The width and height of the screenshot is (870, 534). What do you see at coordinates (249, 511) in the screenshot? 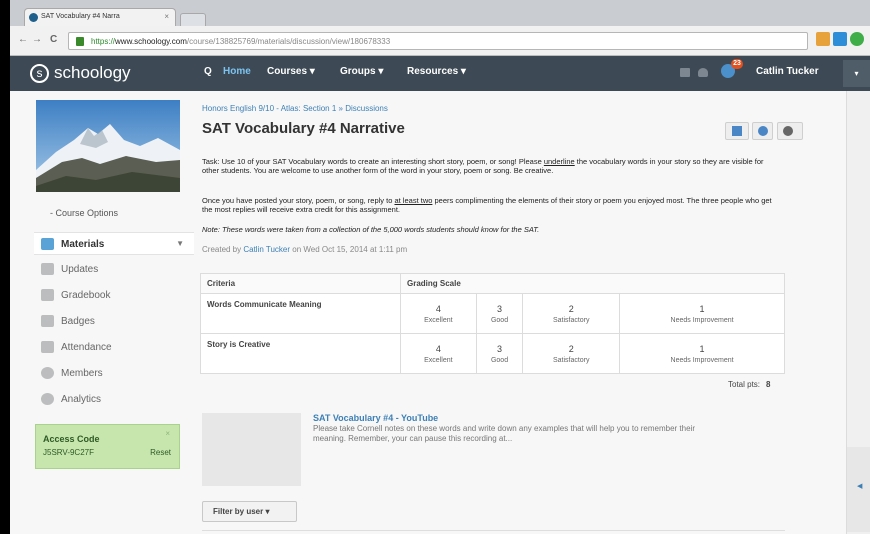
I see `filter-by-user-button: Filter by user ▾` at bounding box center [249, 511].